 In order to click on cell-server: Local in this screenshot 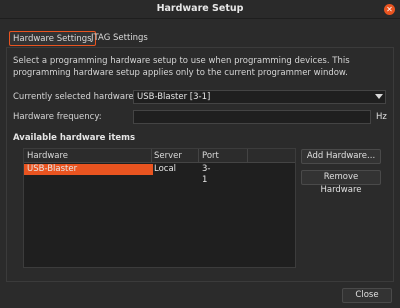, I will do `click(165, 169)`.